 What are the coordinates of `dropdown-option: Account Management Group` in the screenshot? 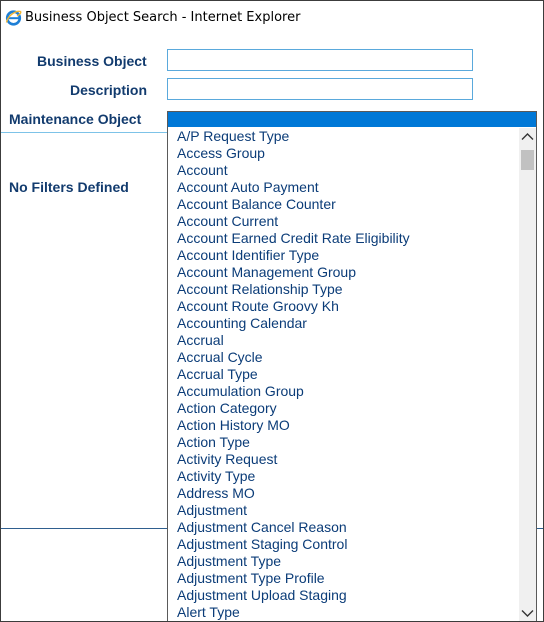 It's located at (343, 272).